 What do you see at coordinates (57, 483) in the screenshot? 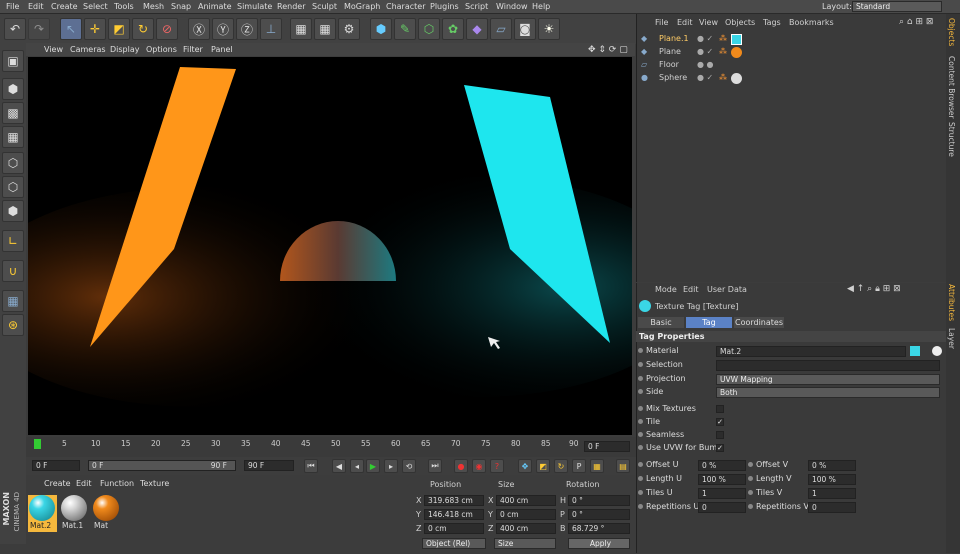
I see `material-menu-create: Create` at bounding box center [57, 483].